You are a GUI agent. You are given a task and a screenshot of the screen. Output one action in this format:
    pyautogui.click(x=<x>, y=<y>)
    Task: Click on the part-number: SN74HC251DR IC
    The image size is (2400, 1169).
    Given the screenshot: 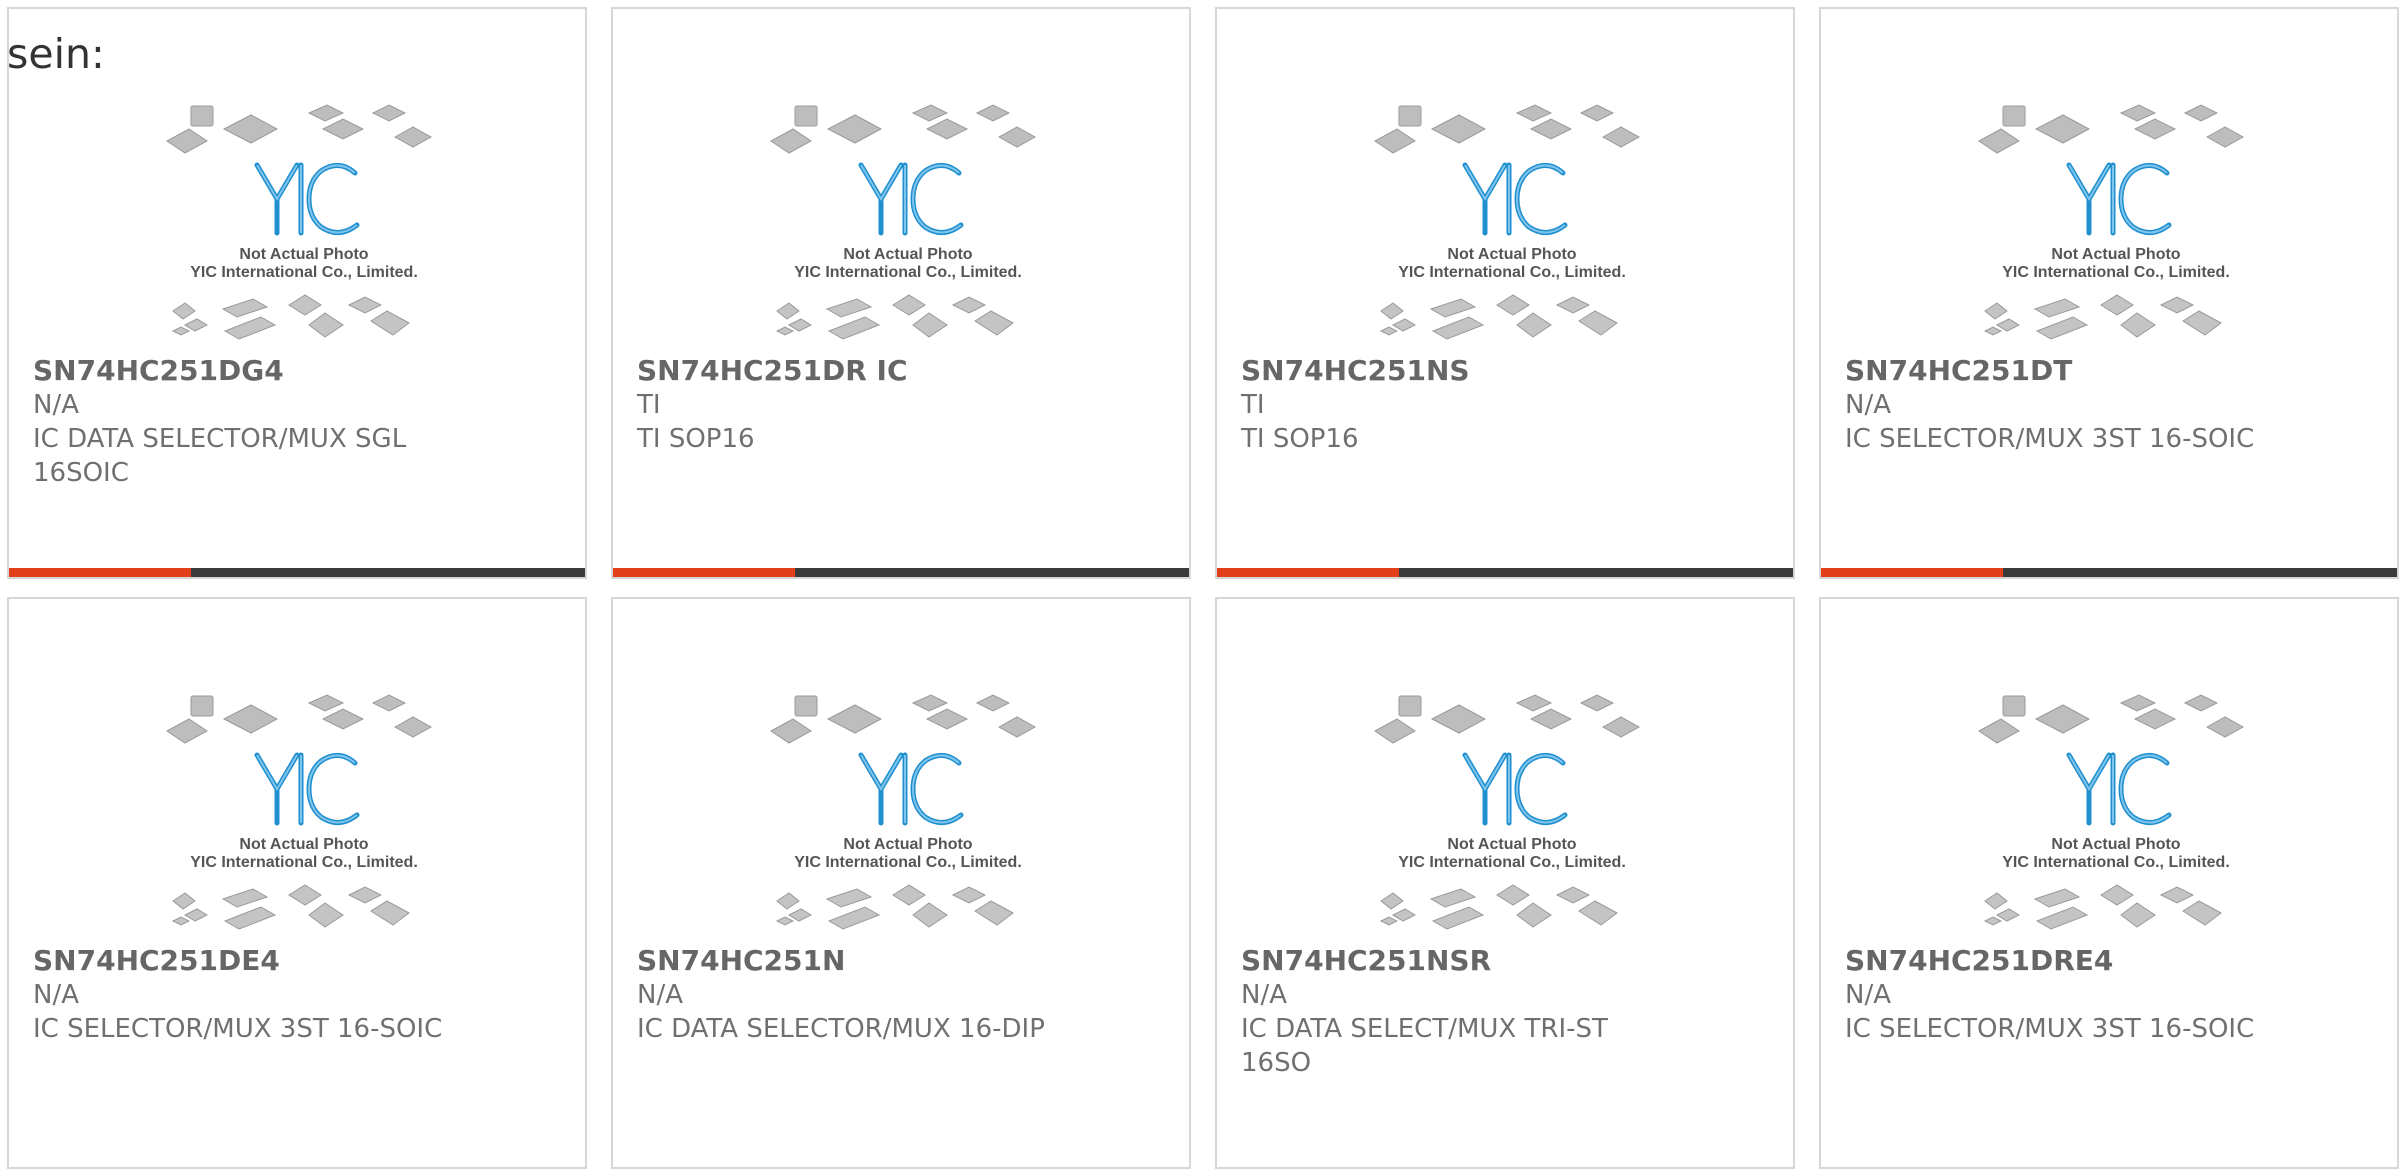 What is the action you would take?
    pyautogui.click(x=901, y=371)
    